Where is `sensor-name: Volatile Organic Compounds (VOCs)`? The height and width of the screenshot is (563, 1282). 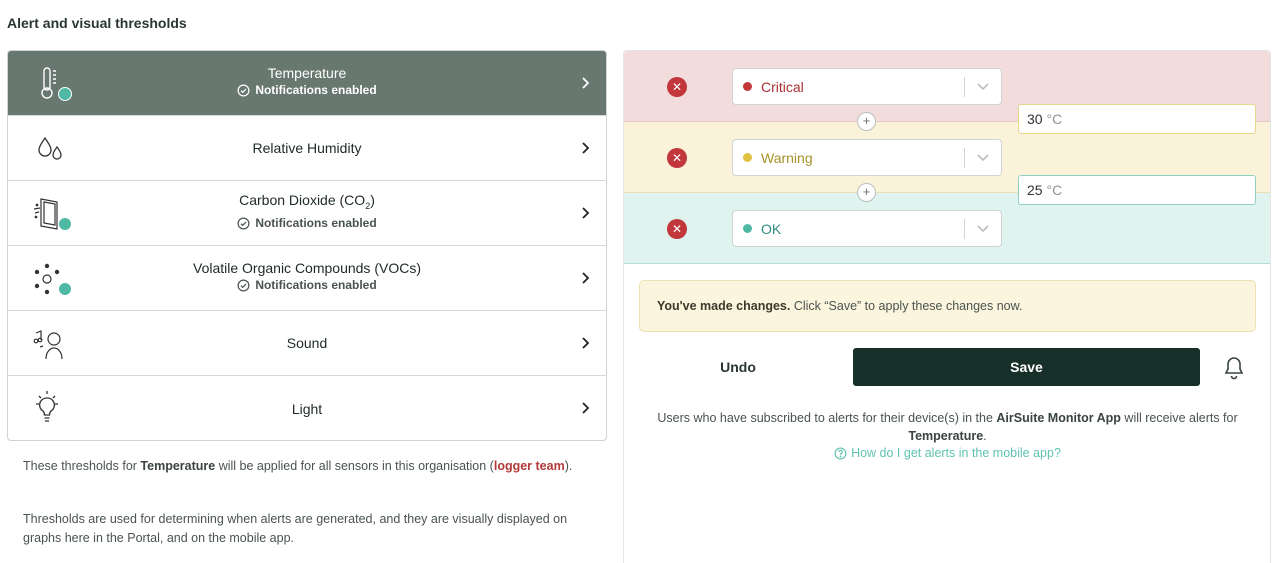
sensor-name: Volatile Organic Compounds (VOCs) is located at coordinates (307, 268).